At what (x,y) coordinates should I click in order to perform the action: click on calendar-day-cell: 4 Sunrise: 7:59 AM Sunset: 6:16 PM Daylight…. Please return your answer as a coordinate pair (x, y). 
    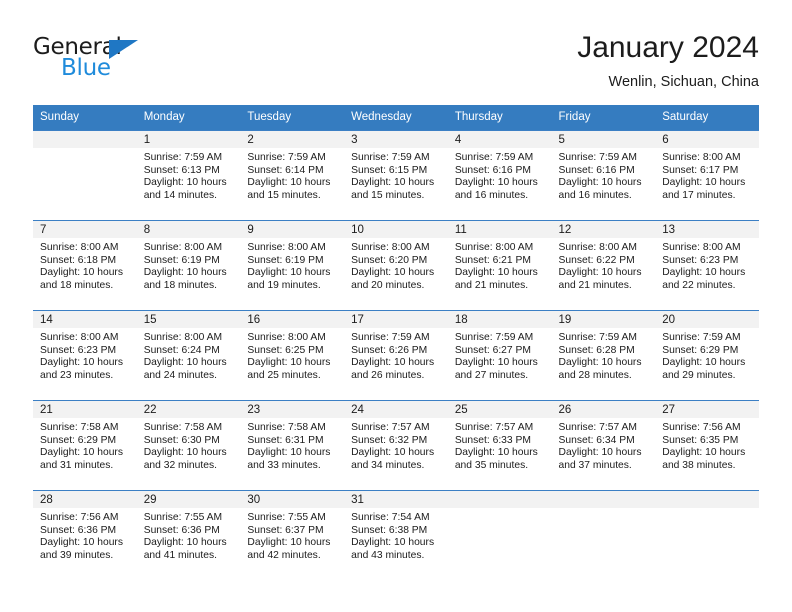
    Looking at the image, I should click on (499, 175).